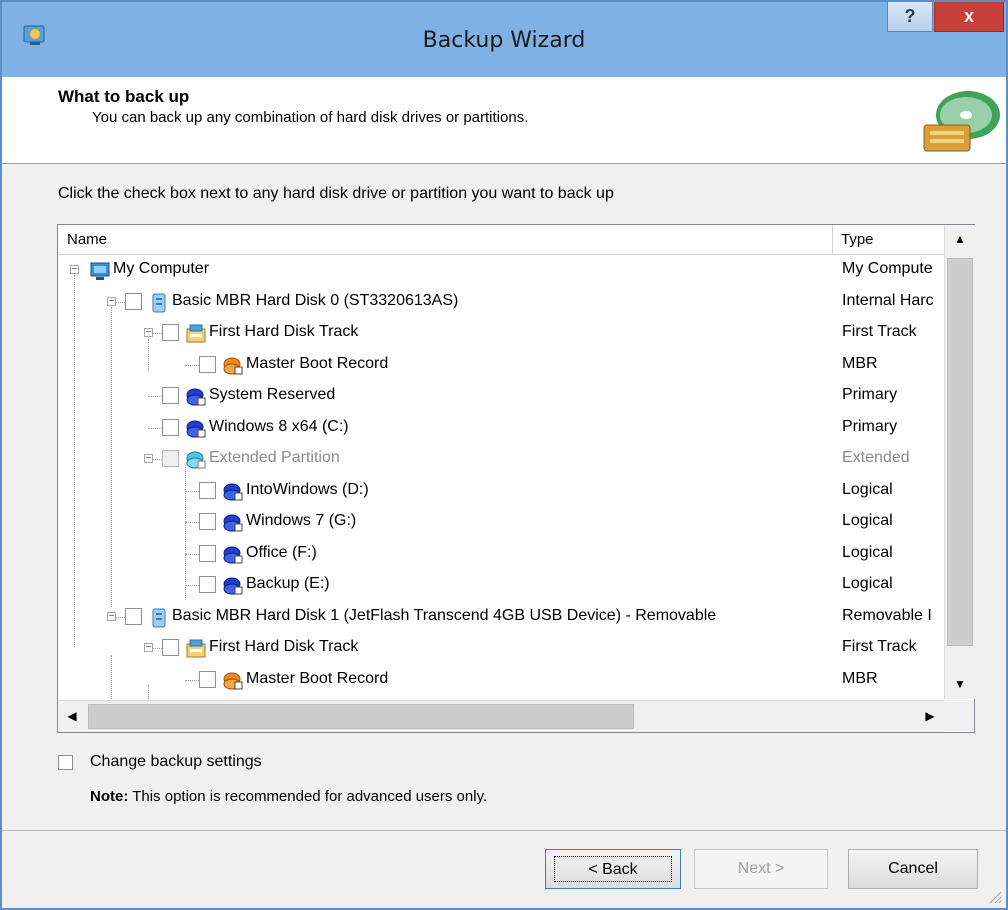 The height and width of the screenshot is (910, 1008). I want to click on scroll-up-button: ▲, so click(960, 239).